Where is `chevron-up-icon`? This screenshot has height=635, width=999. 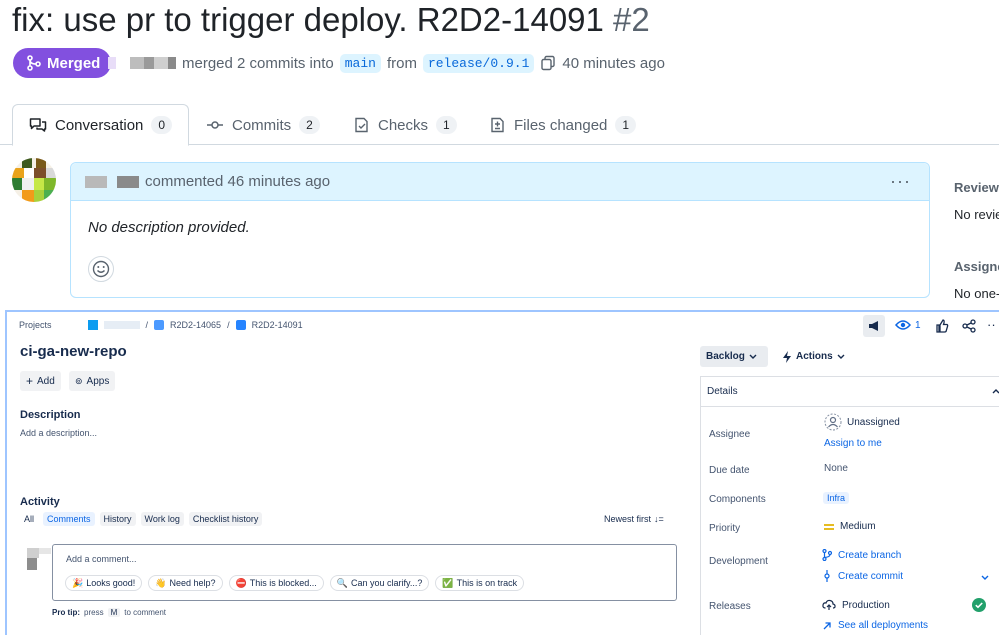
chevron-up-icon is located at coordinates (995, 391).